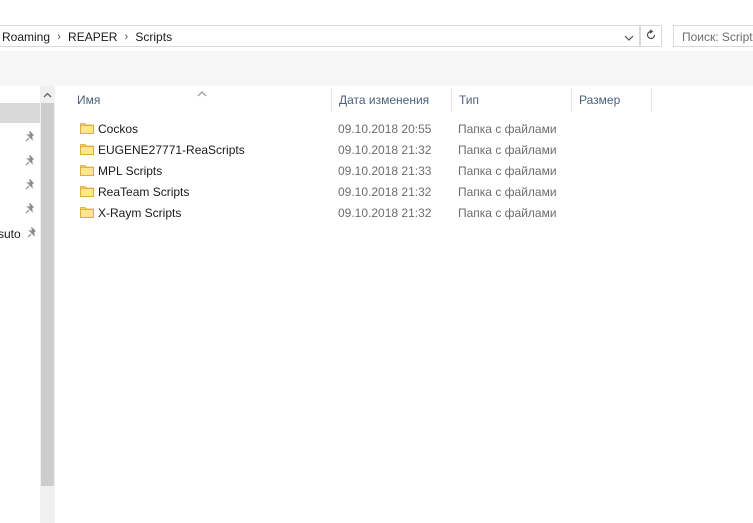 The image size is (753, 523). What do you see at coordinates (26, 37) in the screenshot?
I see `breadcrumb-roaming: Roaming` at bounding box center [26, 37].